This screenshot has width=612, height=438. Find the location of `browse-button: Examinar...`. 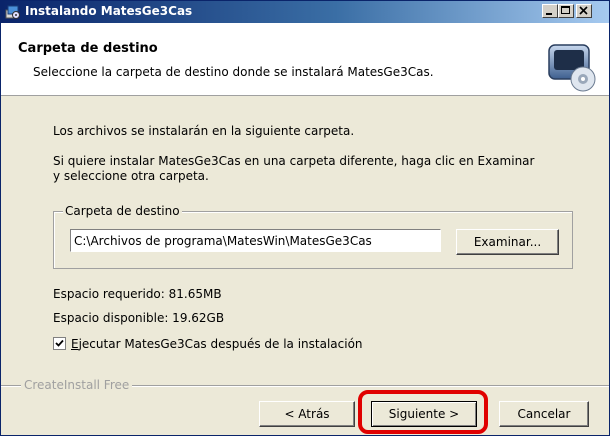

browse-button: Examinar... is located at coordinates (507, 242).